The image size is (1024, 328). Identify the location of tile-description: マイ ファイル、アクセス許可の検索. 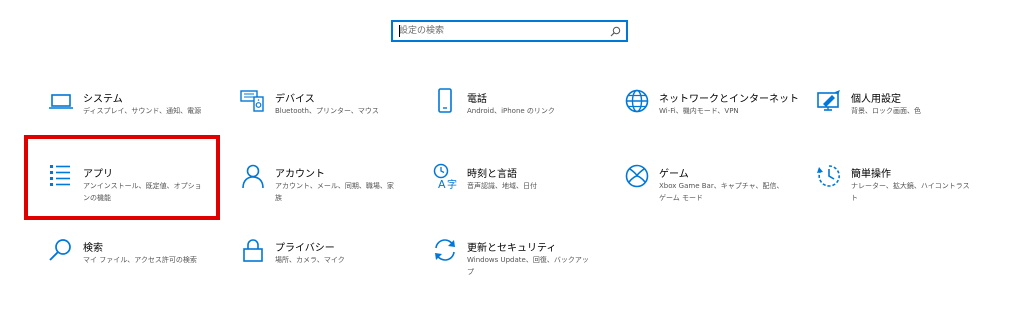
(140, 260).